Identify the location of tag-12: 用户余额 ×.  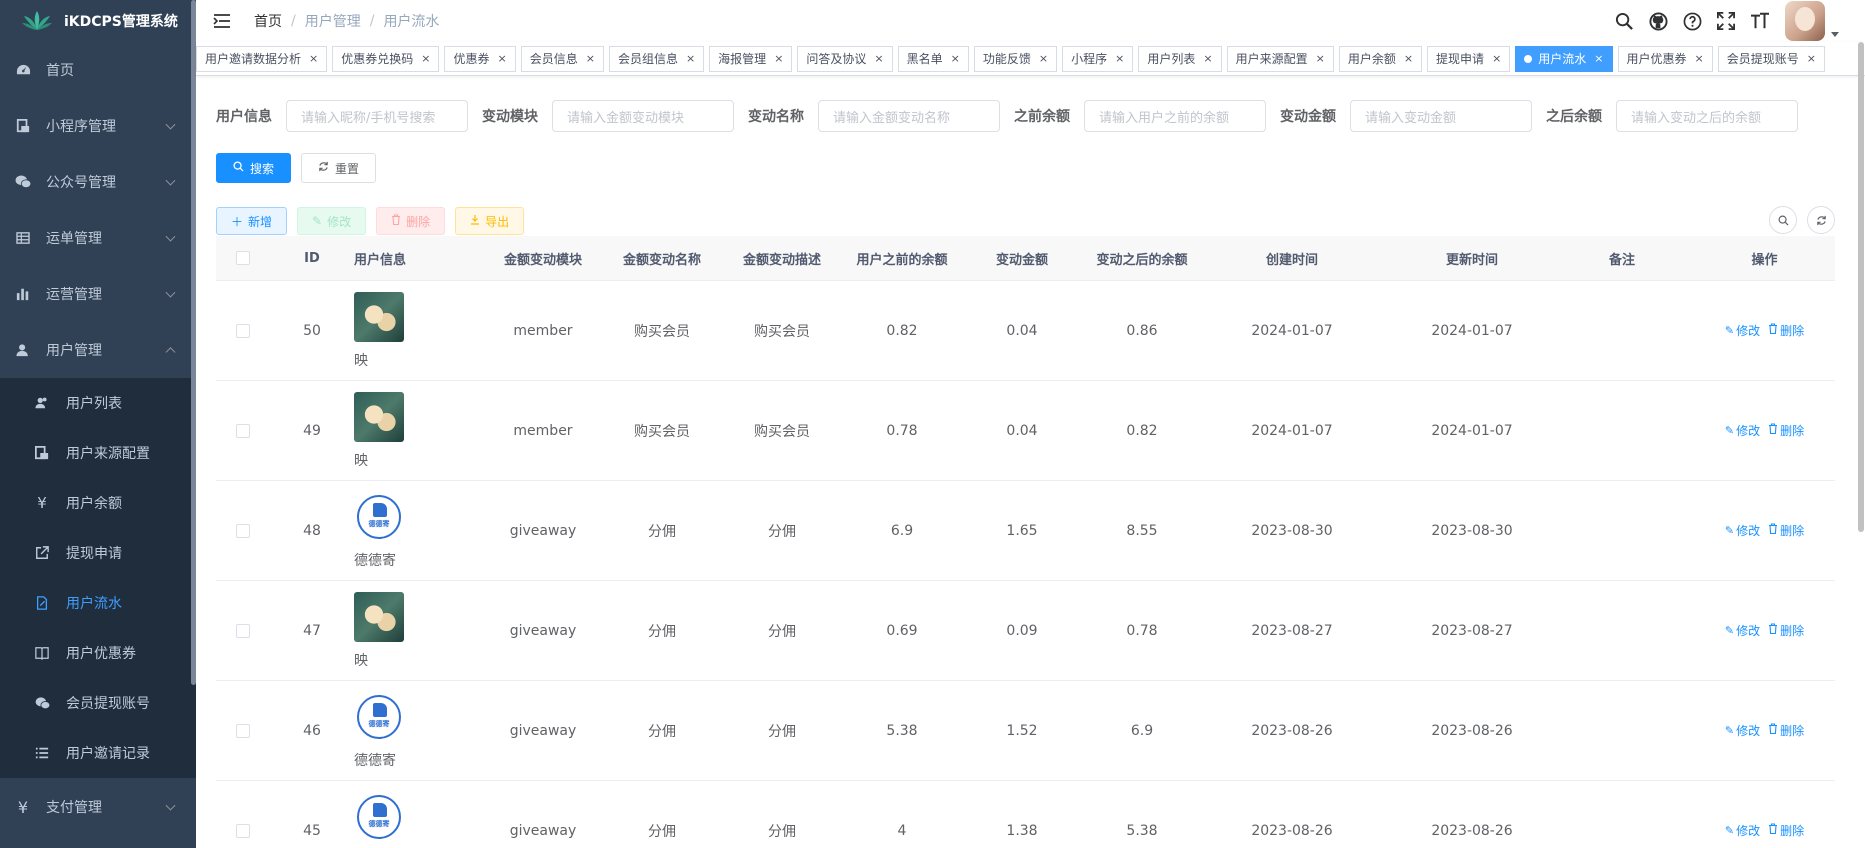
(1380, 58).